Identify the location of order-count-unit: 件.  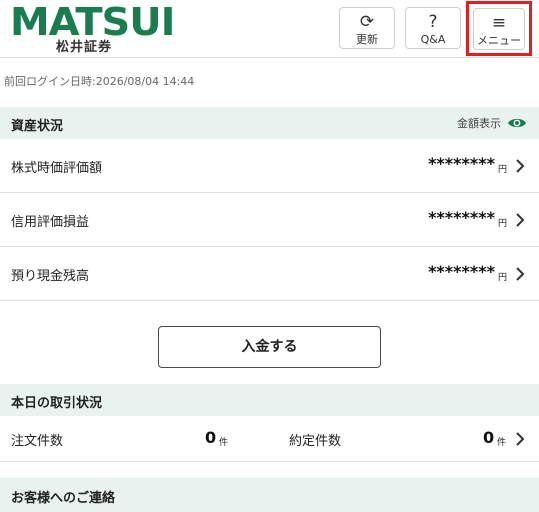
(224, 443).